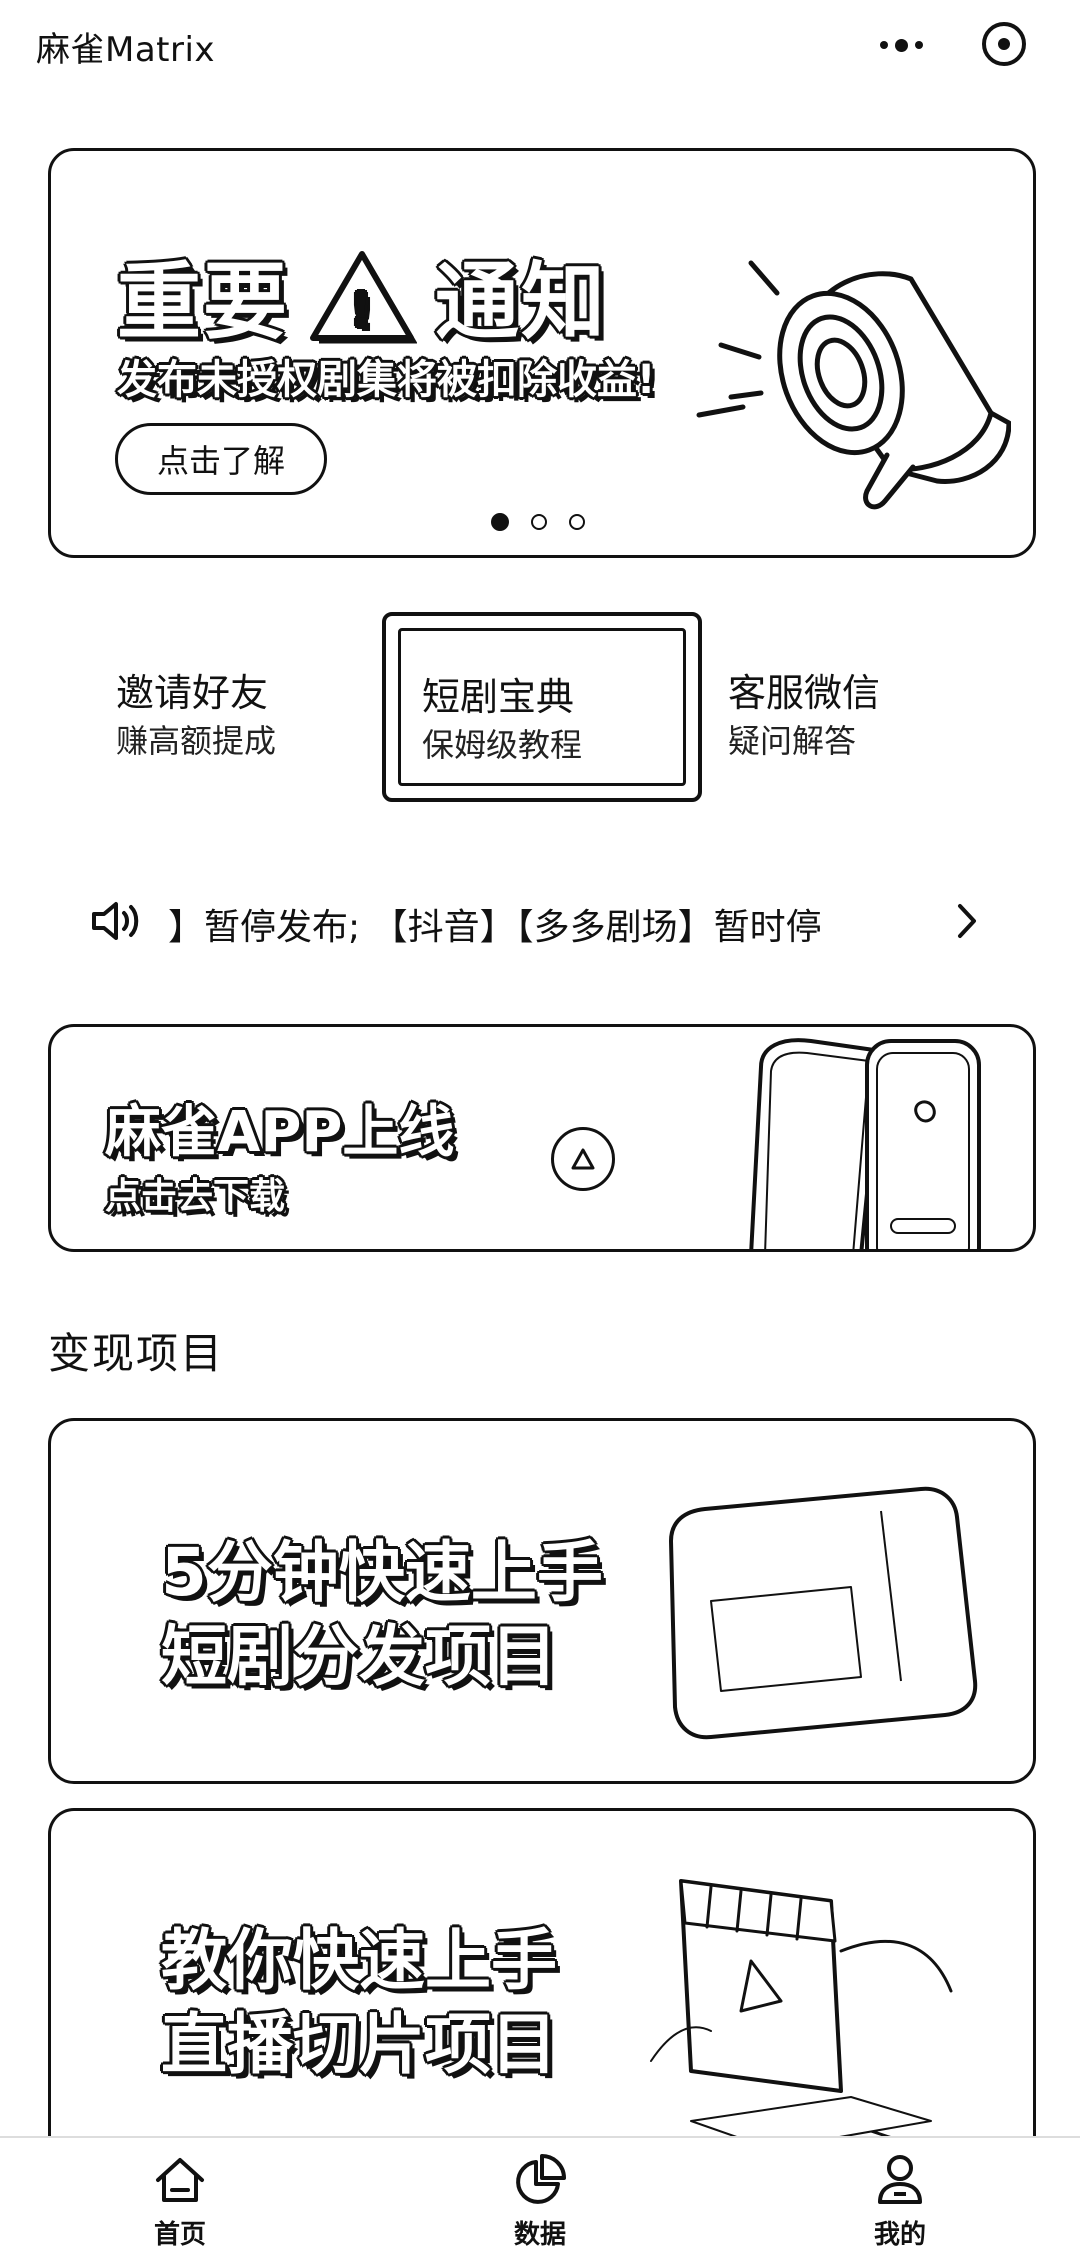  I want to click on phones-illustration, so click(865, 1143).